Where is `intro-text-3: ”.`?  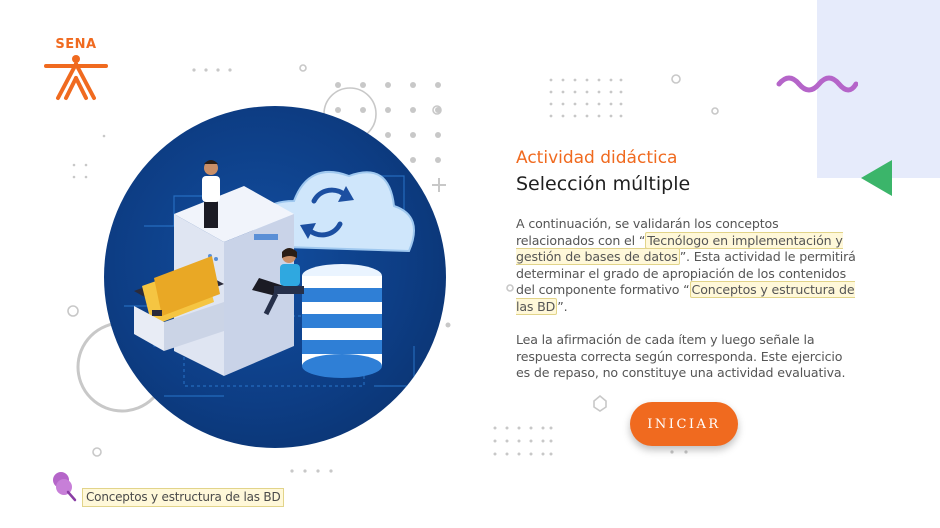 intro-text-3: ”. is located at coordinates (562, 306).